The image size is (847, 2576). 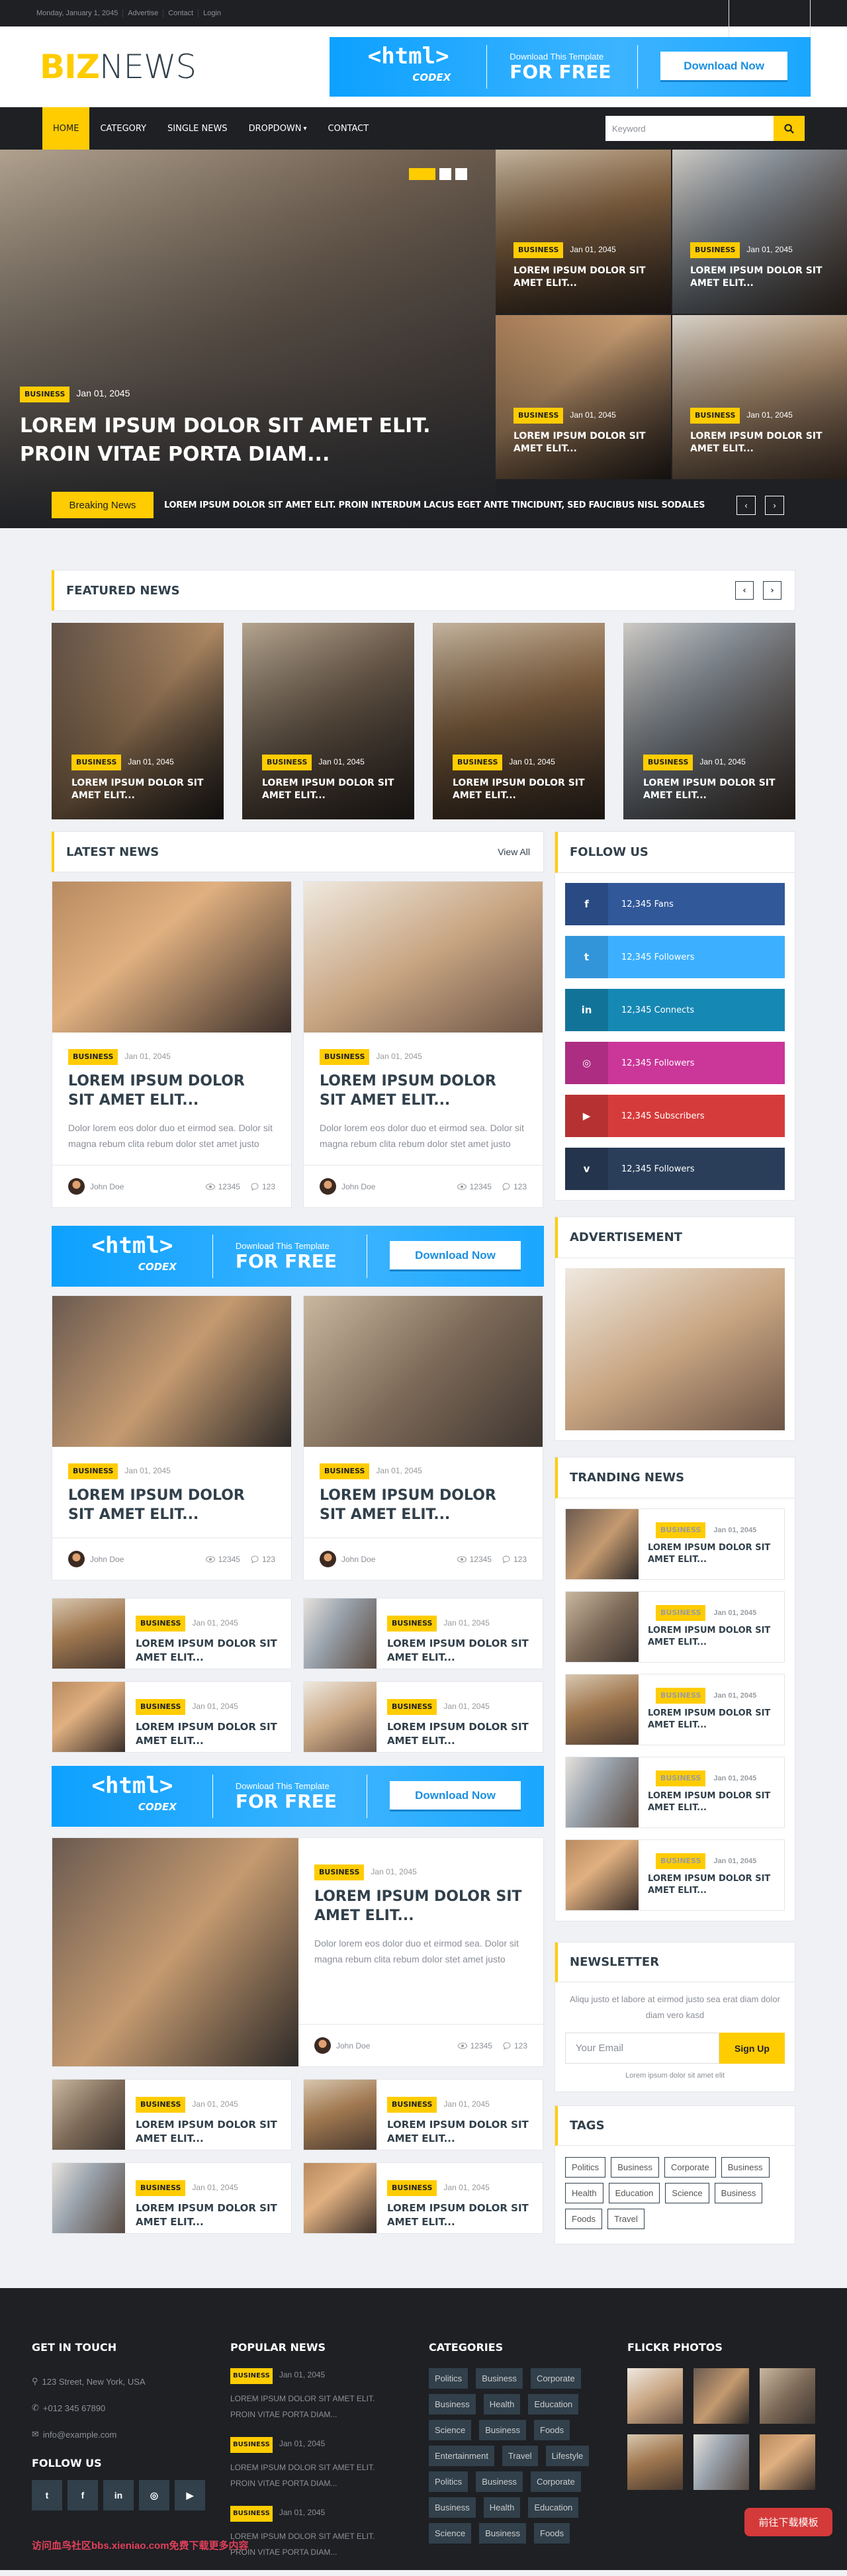 What do you see at coordinates (584, 2219) in the screenshot?
I see `tag: Foods` at bounding box center [584, 2219].